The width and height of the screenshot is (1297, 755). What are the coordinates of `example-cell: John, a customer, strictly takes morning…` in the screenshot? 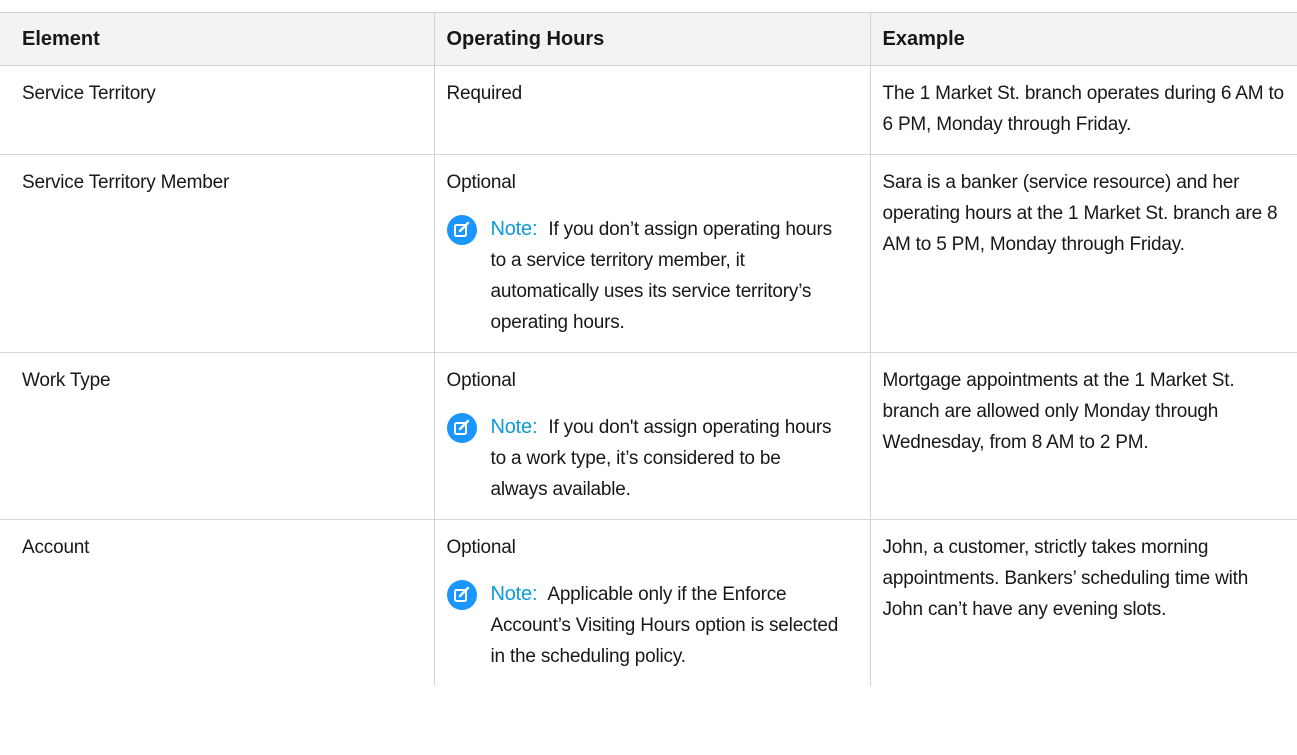 It's located at (1083, 602).